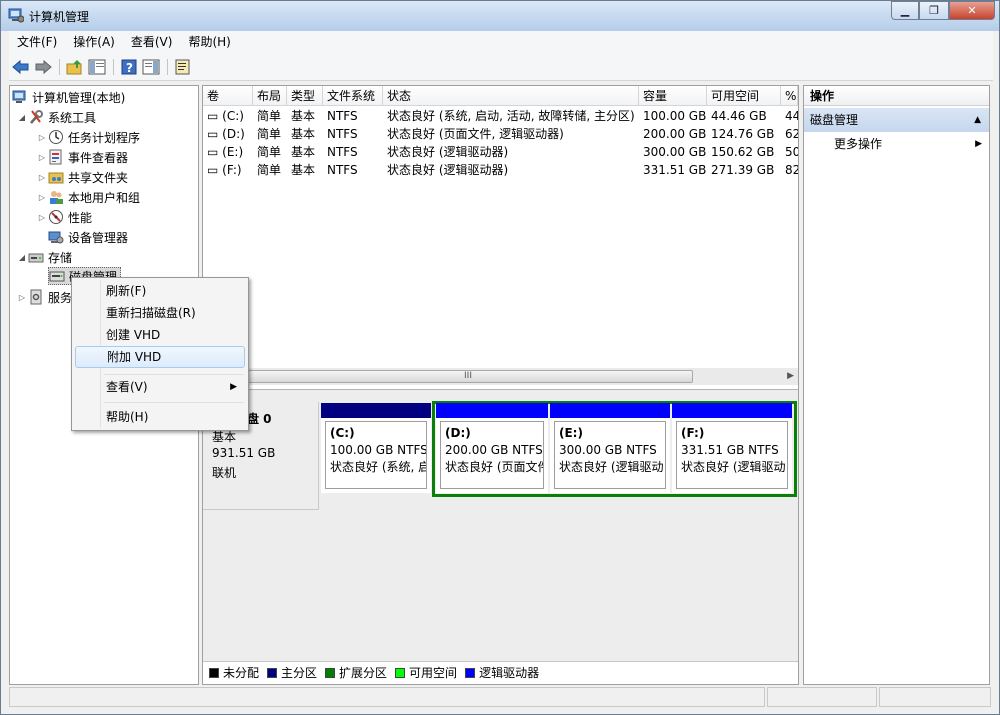 Image resolution: width=1000 pixels, height=715 pixels. I want to click on partition-bar, so click(492, 410).